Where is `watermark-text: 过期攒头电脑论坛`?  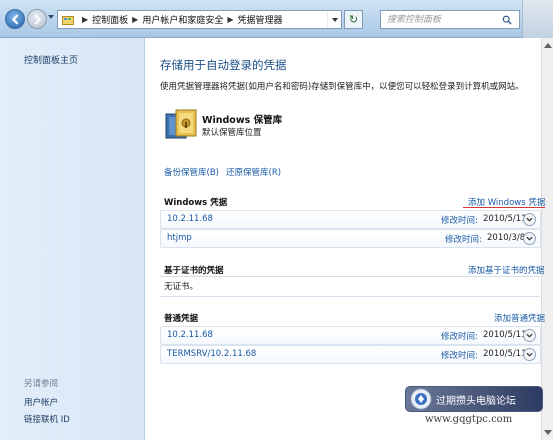 watermark-text: 过期攒头电脑论坛 is located at coordinates (476, 401).